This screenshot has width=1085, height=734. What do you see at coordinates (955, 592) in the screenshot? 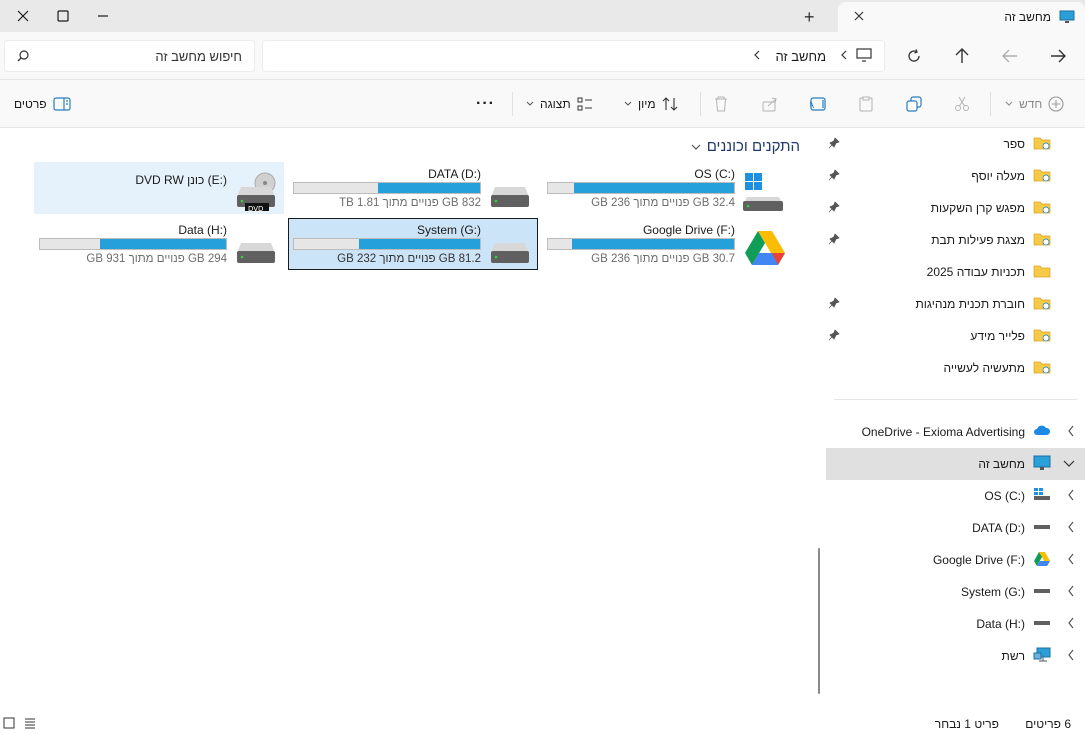
I see `nav-item-drive-g: System (G:)` at bounding box center [955, 592].